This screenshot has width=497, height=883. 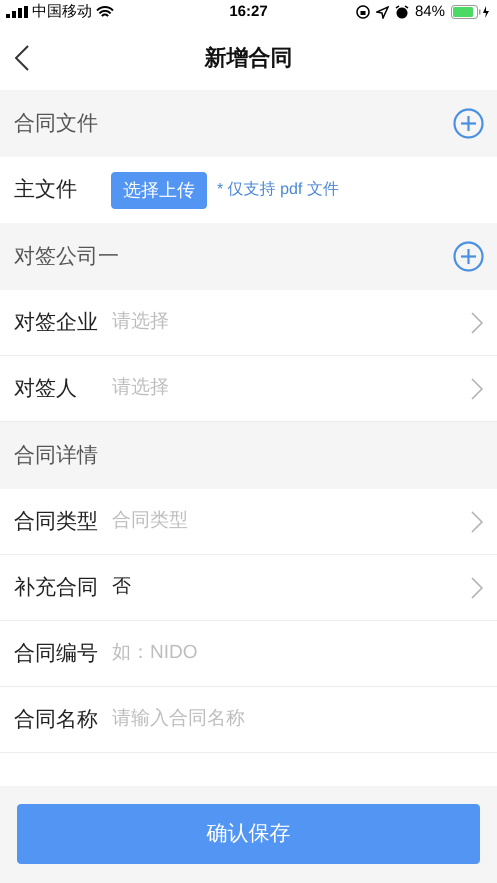 I want to click on section-title: 对签公司一, so click(x=66, y=257).